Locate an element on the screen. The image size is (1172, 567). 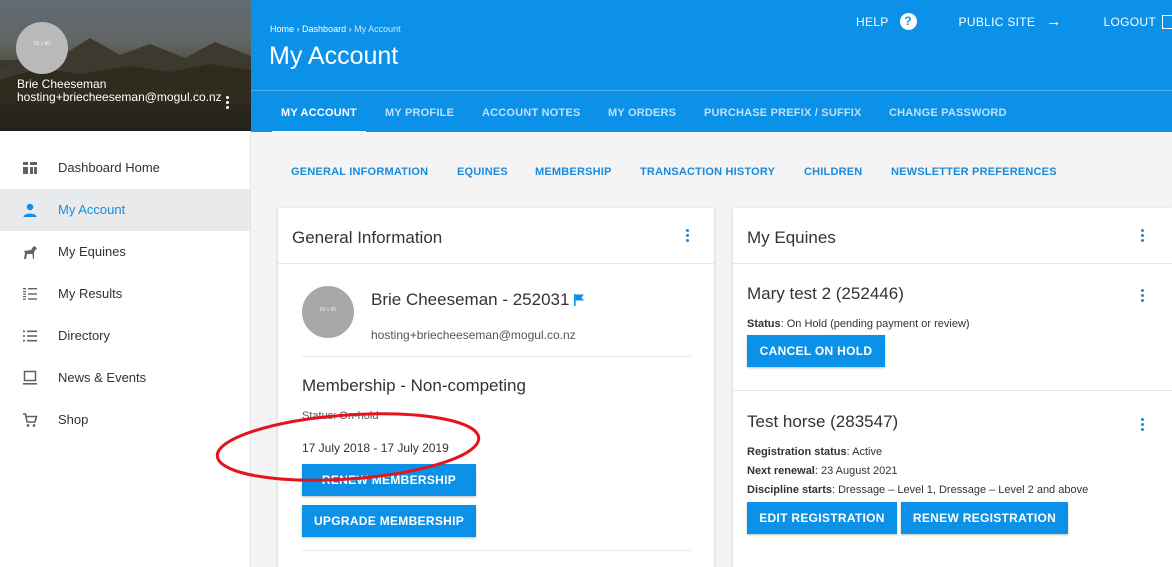
user-name: Brie Cheeseman is located at coordinates (62, 84).